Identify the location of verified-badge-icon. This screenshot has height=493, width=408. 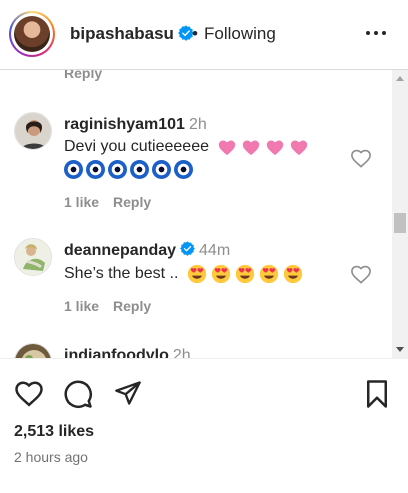
(187, 249).